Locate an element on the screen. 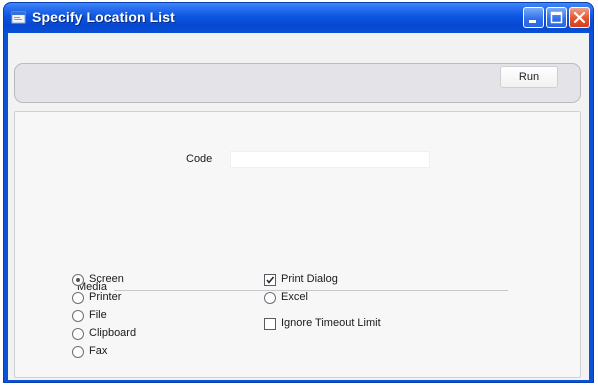  print-dialog-label: Print Dialog is located at coordinates (309, 279).